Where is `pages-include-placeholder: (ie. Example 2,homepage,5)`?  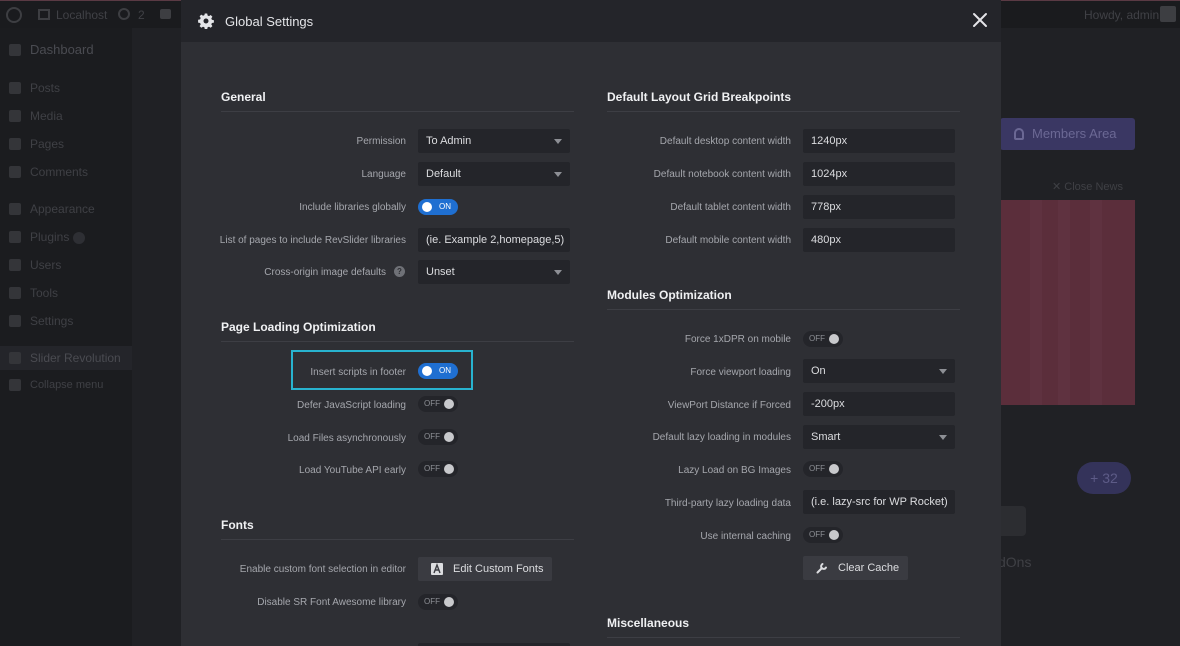 pages-include-placeholder: (ie. Example 2,homepage,5) is located at coordinates (495, 240).